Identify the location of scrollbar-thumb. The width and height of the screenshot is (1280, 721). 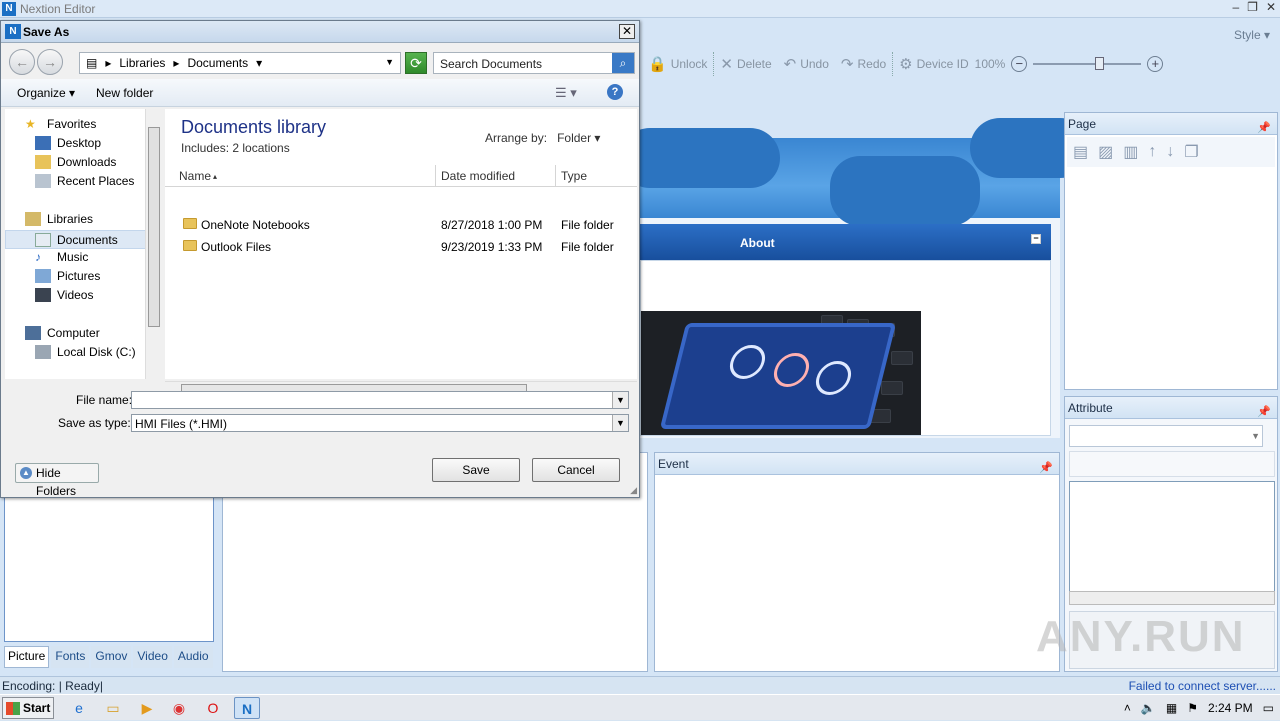
(154, 227).